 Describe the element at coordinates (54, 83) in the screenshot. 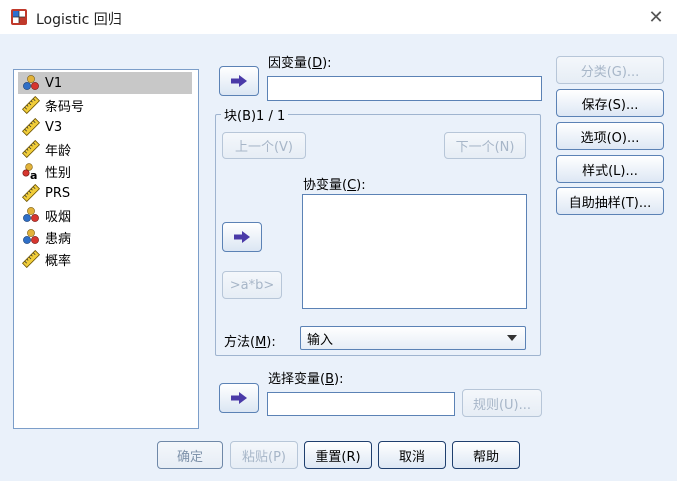

I see `variable-label: V1` at that location.